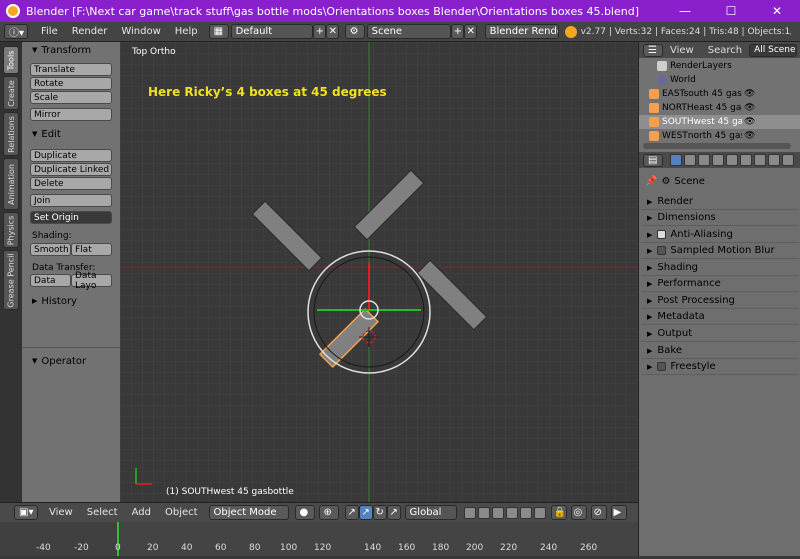 This screenshot has height=559, width=800. I want to click on render-preview-icon: ▶, so click(618, 512).